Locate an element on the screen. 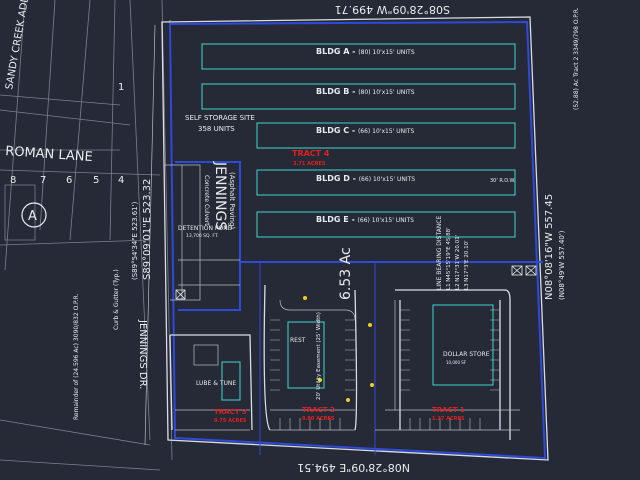  bldg-c-label: BLDG C - (66) 10'x15' UNITS is located at coordinates (365, 130).